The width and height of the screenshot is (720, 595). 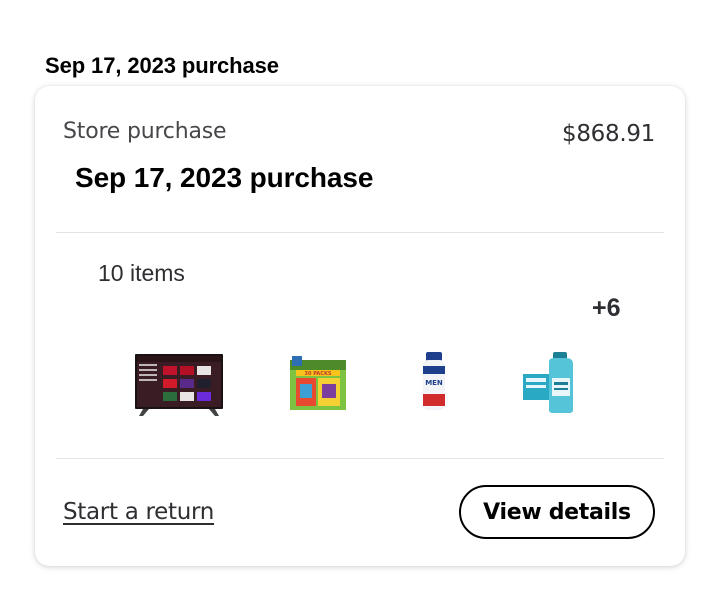 I want to click on purchase-type-label: Store purchase, so click(x=145, y=131).